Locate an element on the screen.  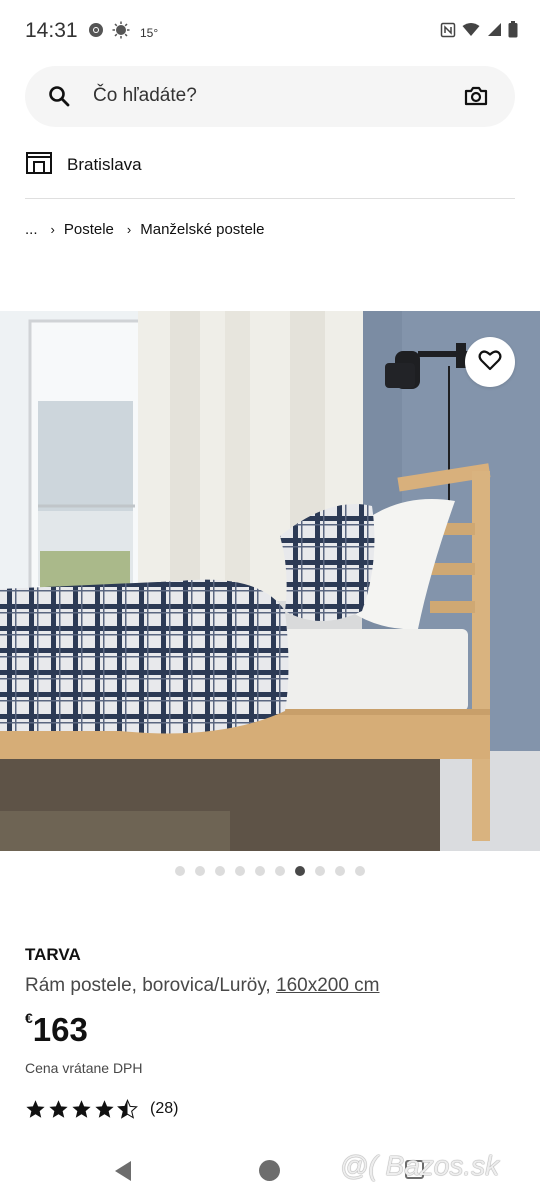
product-size-link: 160x200 cm is located at coordinates (328, 985).